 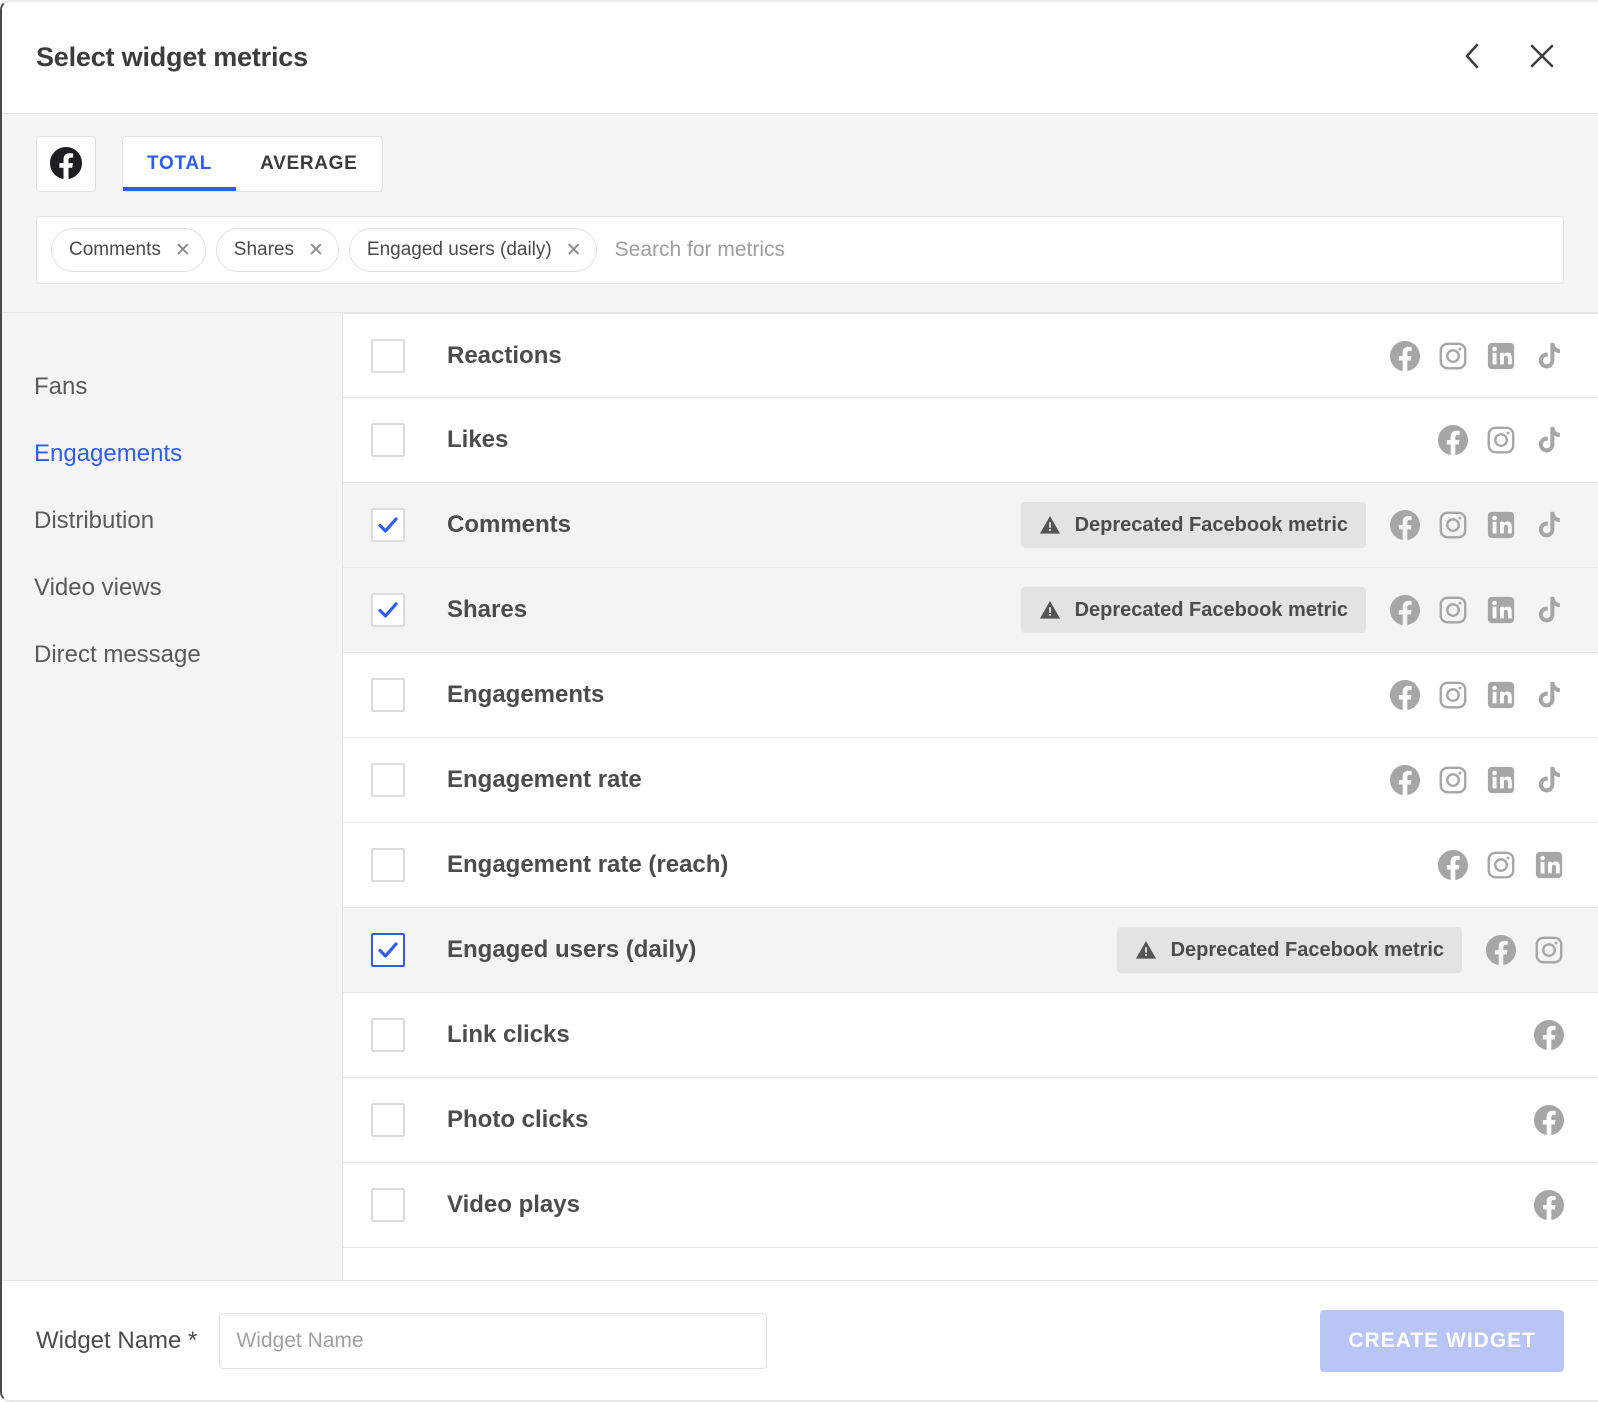 I want to click on metric-row: Comments Deprecated Facebook metric, so click(x=970, y=525).